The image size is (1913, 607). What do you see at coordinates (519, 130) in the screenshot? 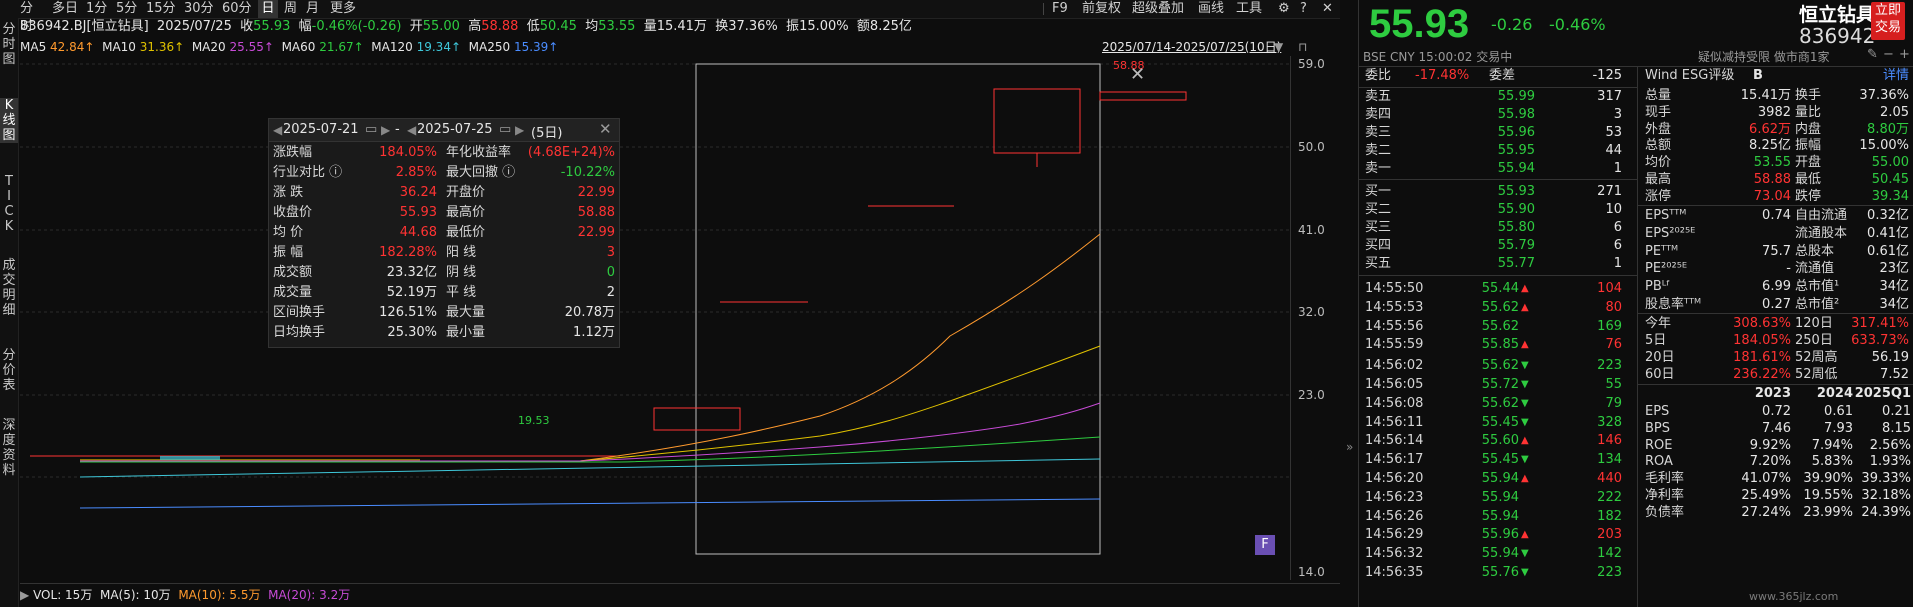
I see `next-to-icon: ▶` at bounding box center [519, 130].